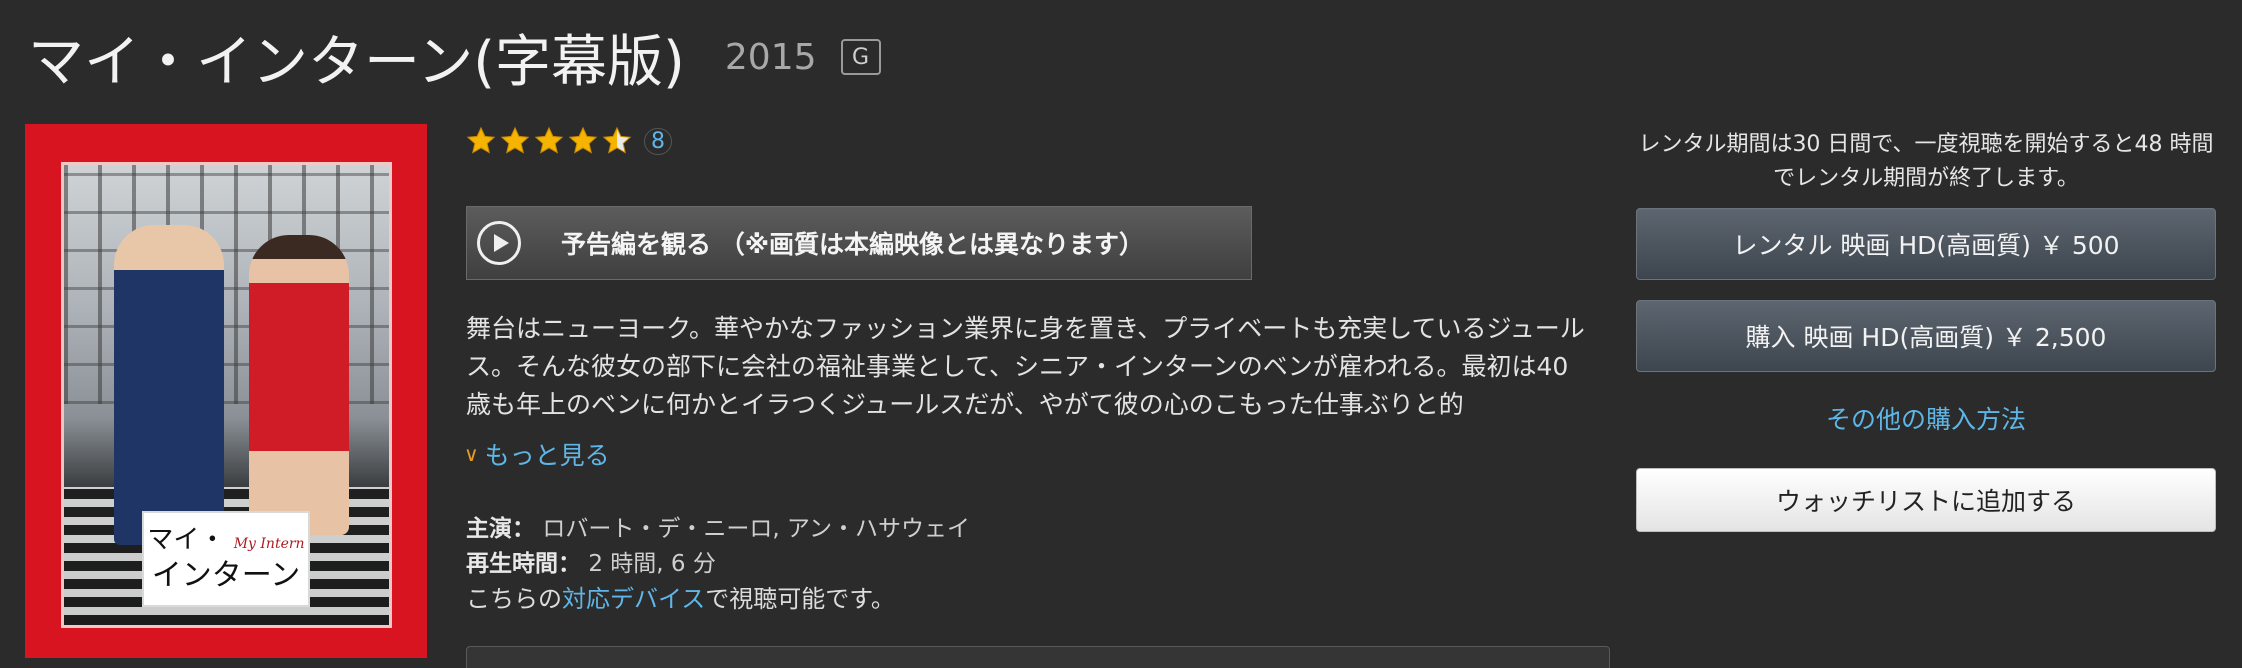 The image size is (2242, 668). What do you see at coordinates (633, 599) in the screenshot?
I see `supported-devices-link: 対応デバイス` at bounding box center [633, 599].